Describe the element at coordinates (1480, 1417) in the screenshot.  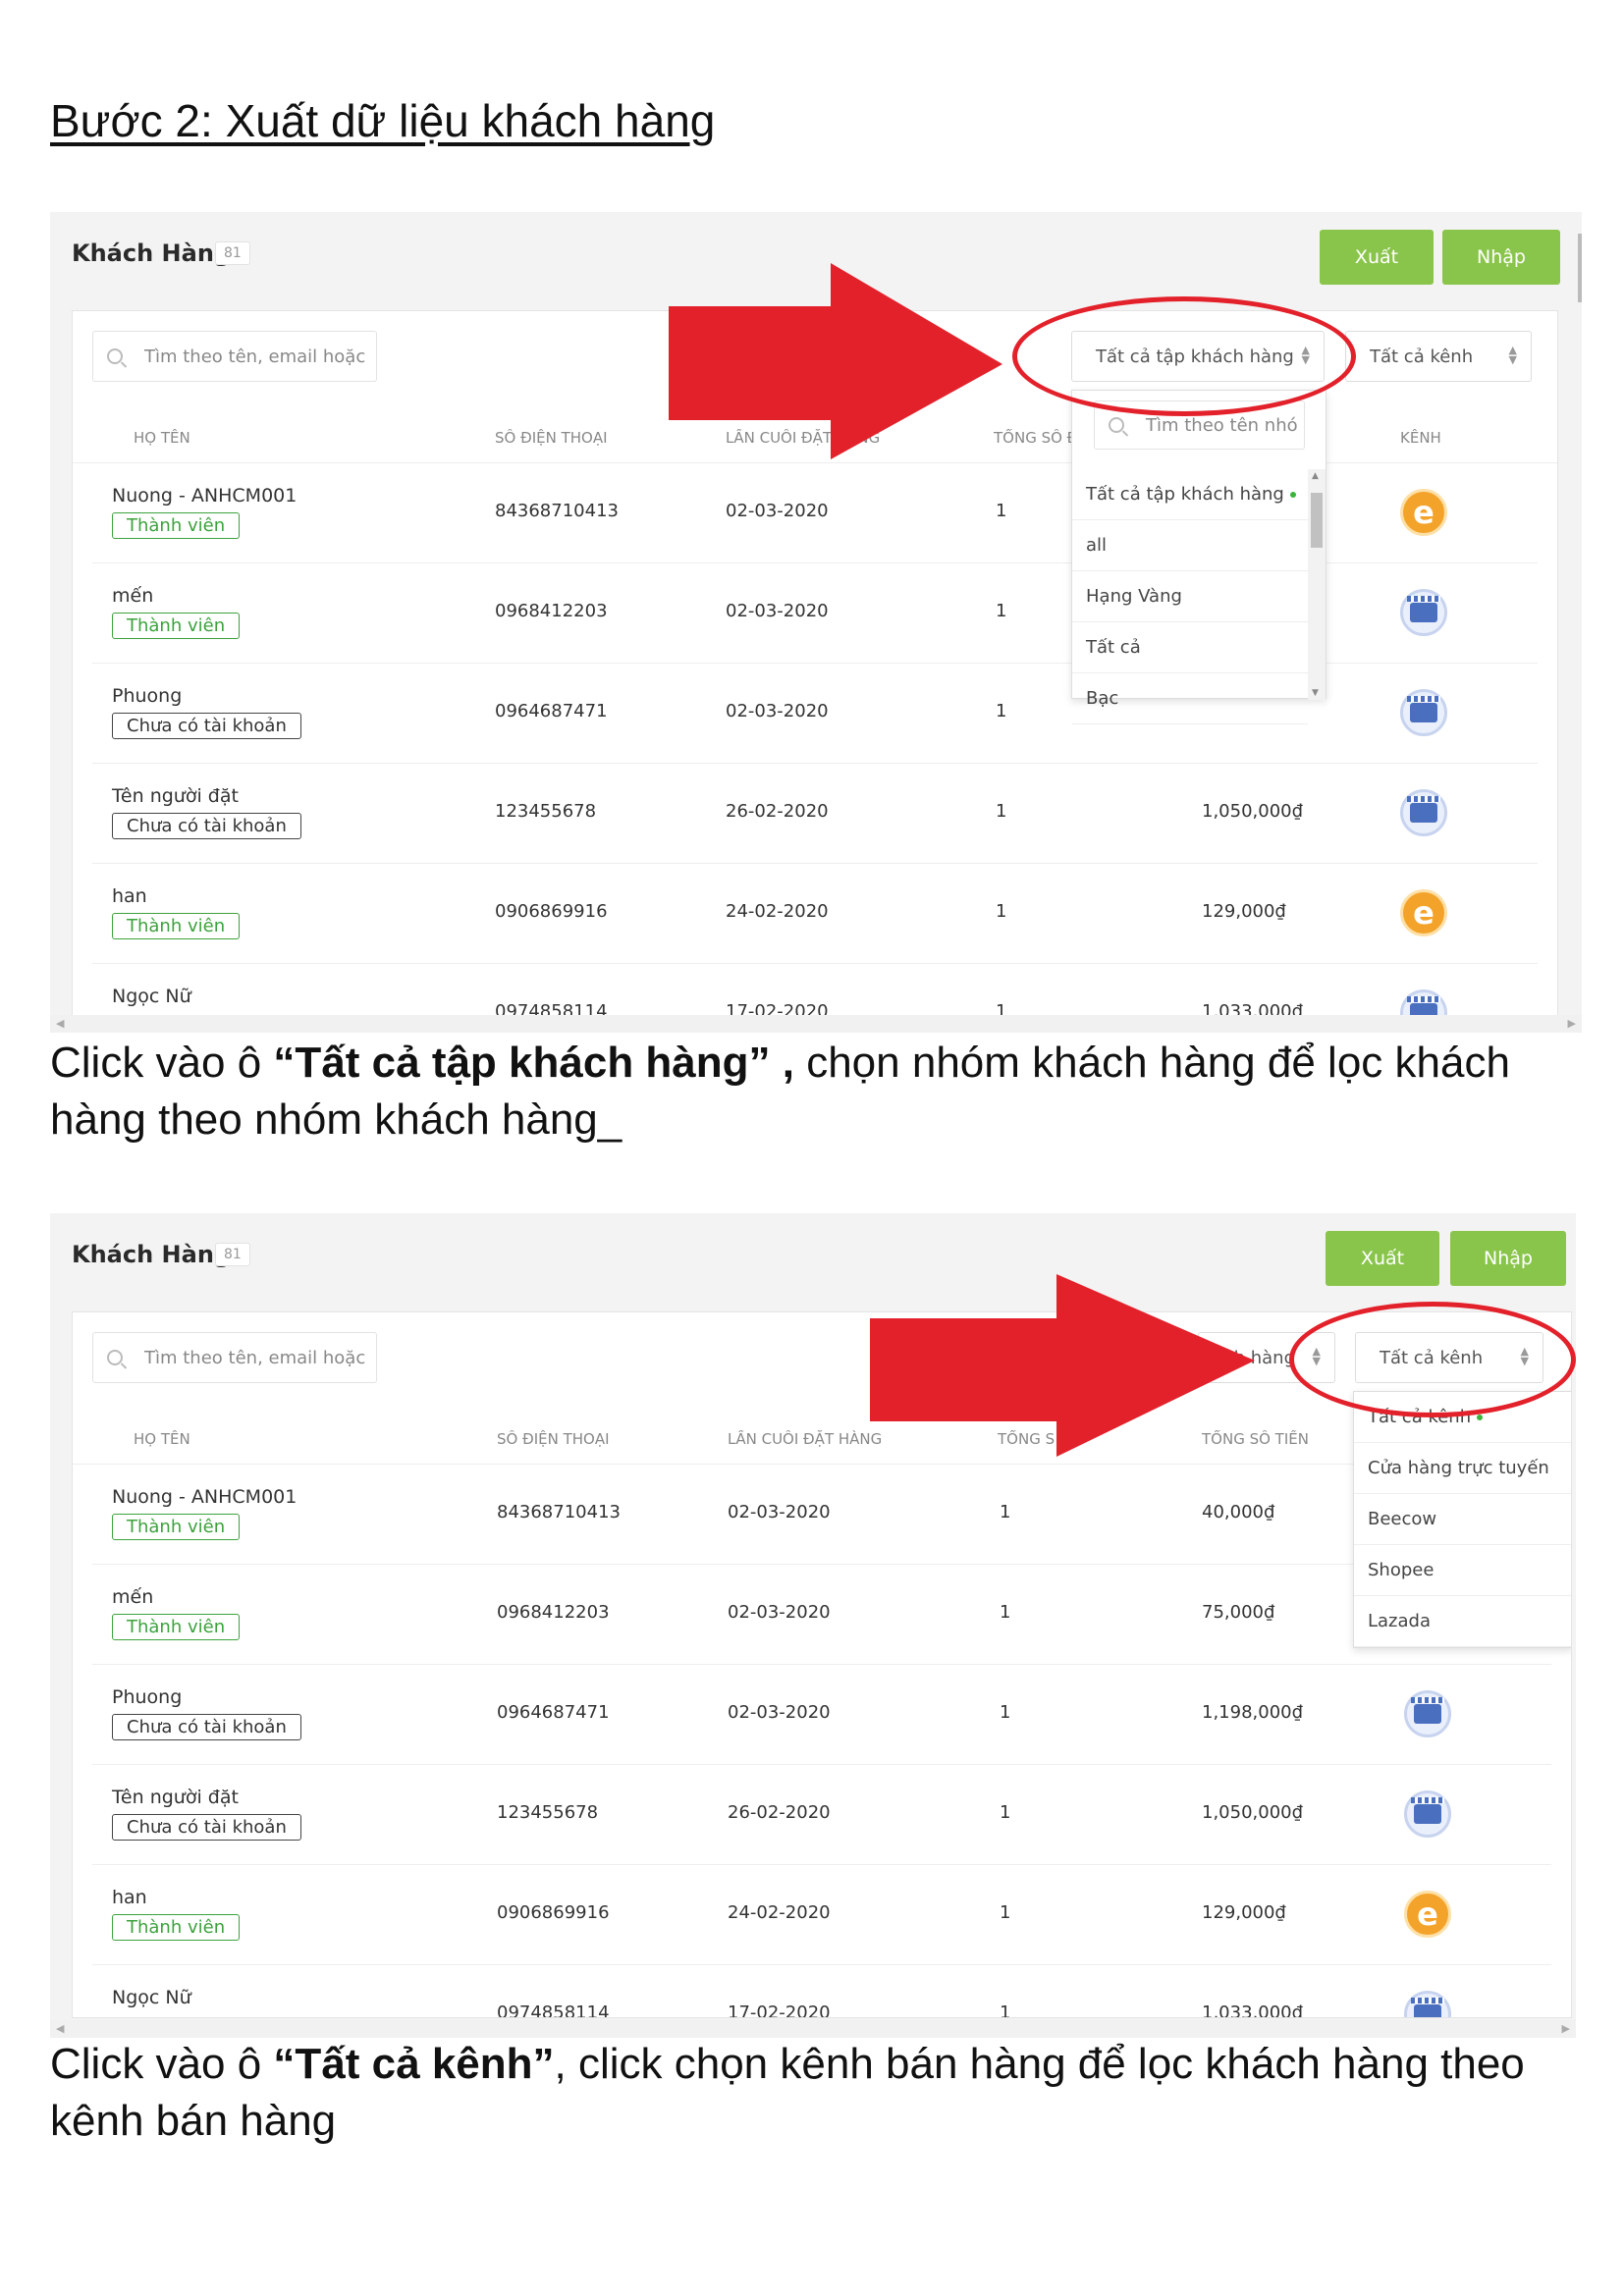
I see `selected-dot-icon` at that location.